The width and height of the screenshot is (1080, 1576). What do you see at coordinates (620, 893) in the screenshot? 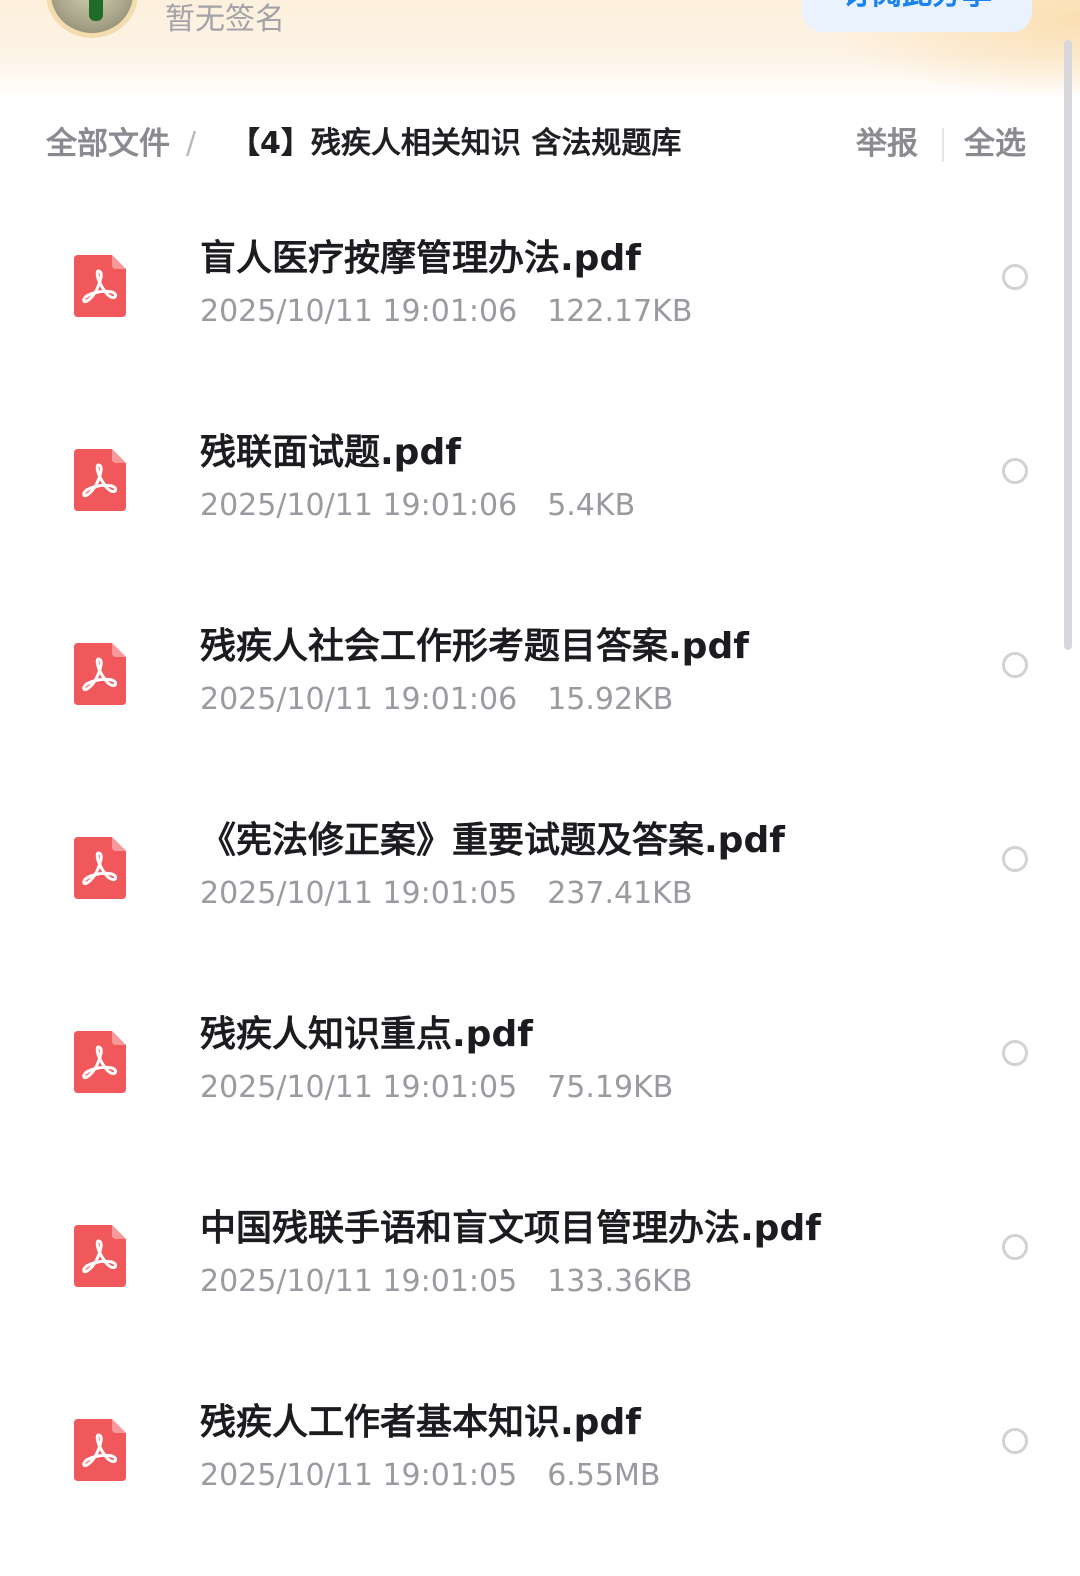
I see `file-size: 237.41KB` at bounding box center [620, 893].